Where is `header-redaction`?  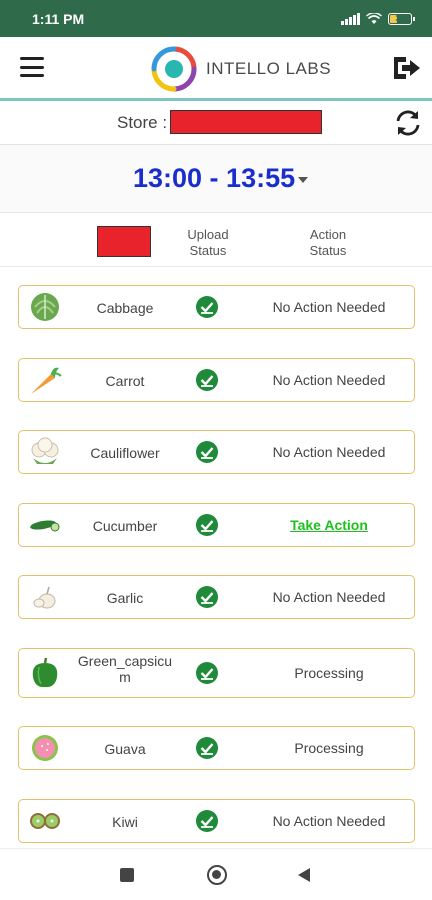 header-redaction is located at coordinates (124, 241).